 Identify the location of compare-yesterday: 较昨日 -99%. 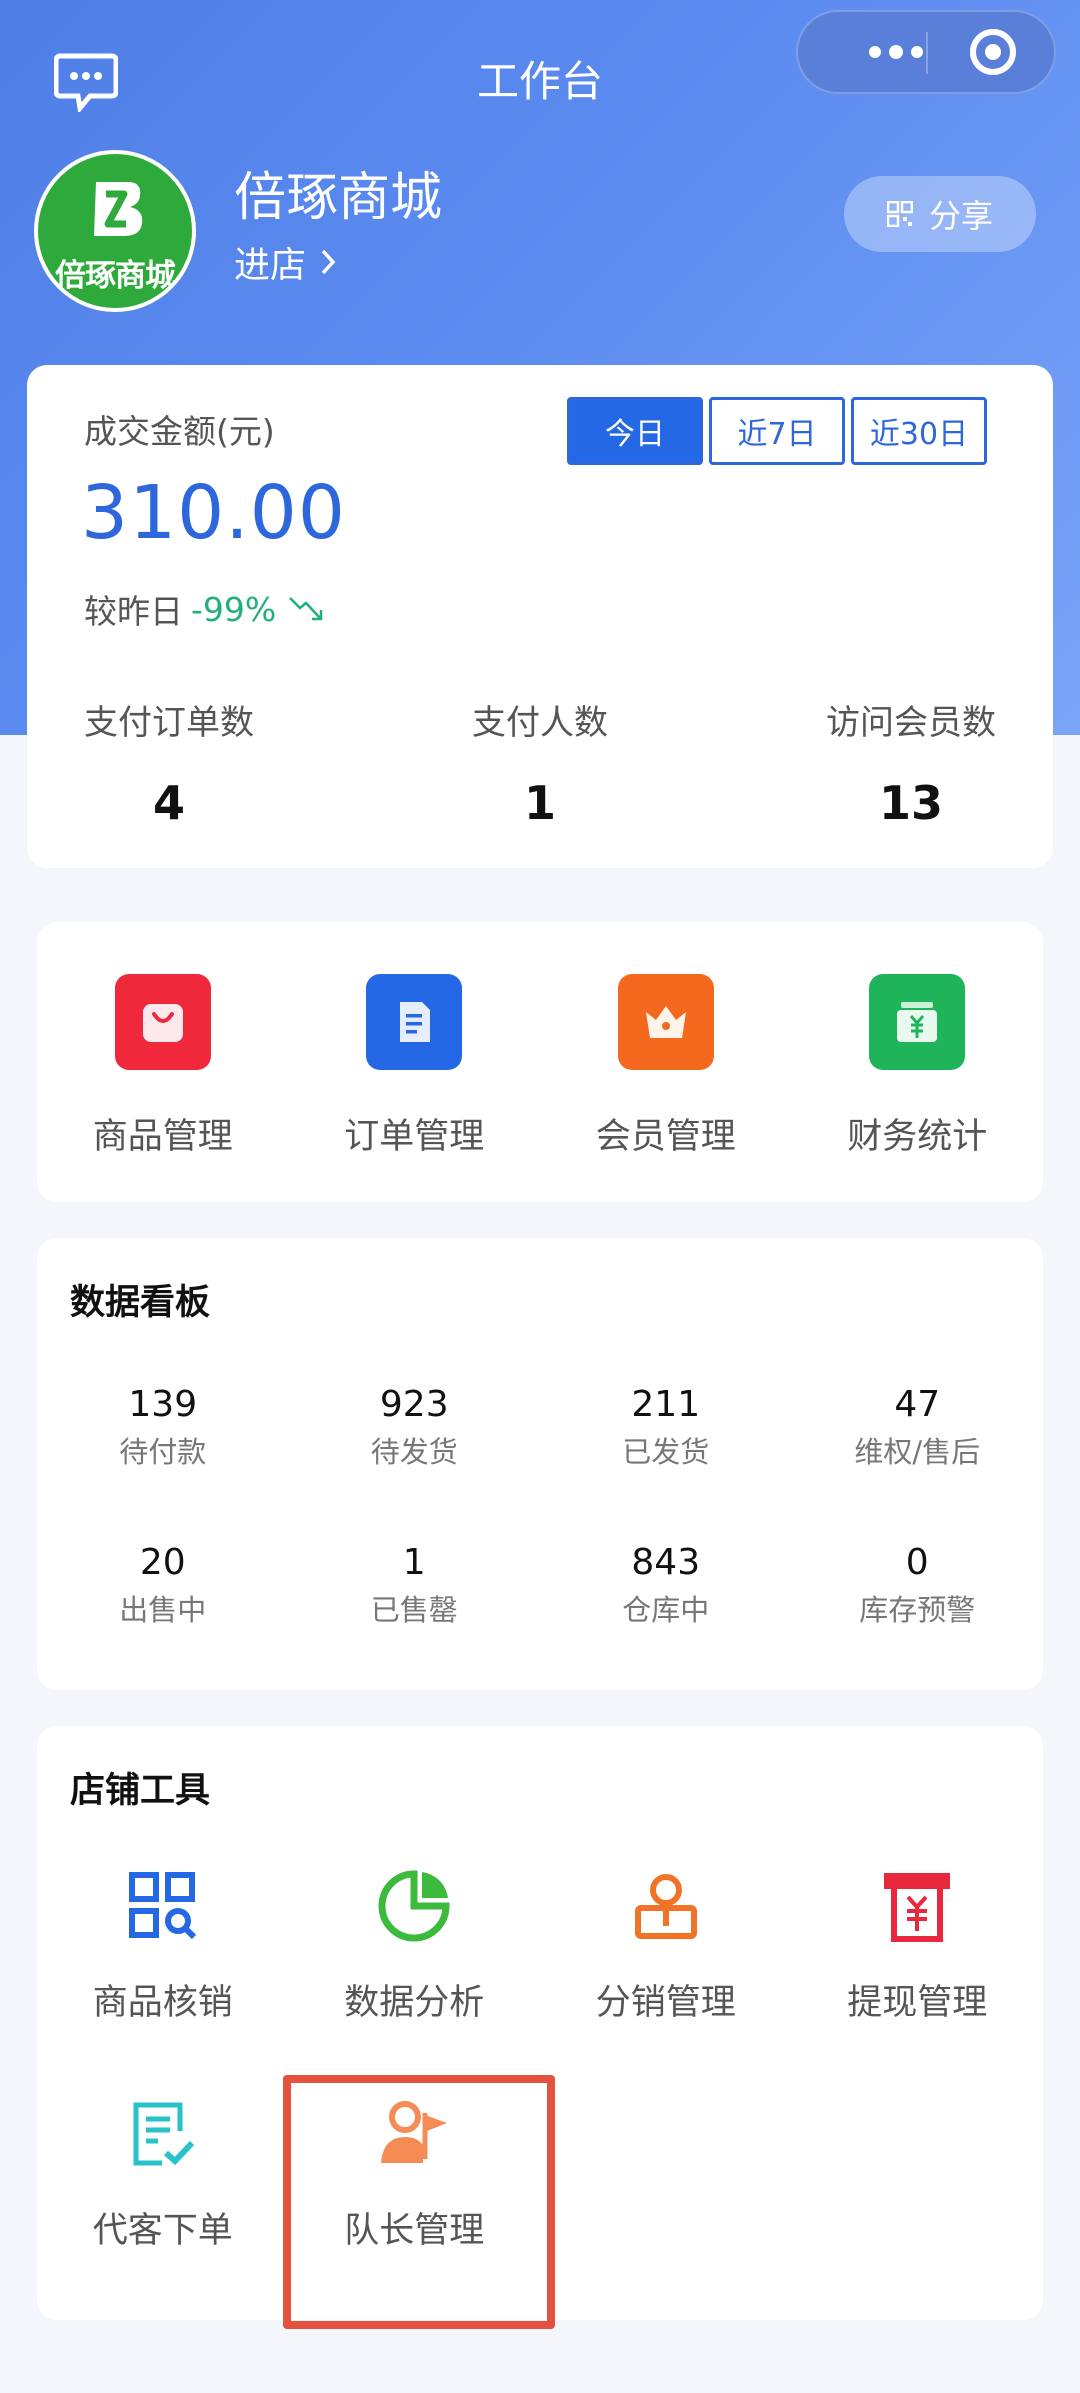
(204, 609).